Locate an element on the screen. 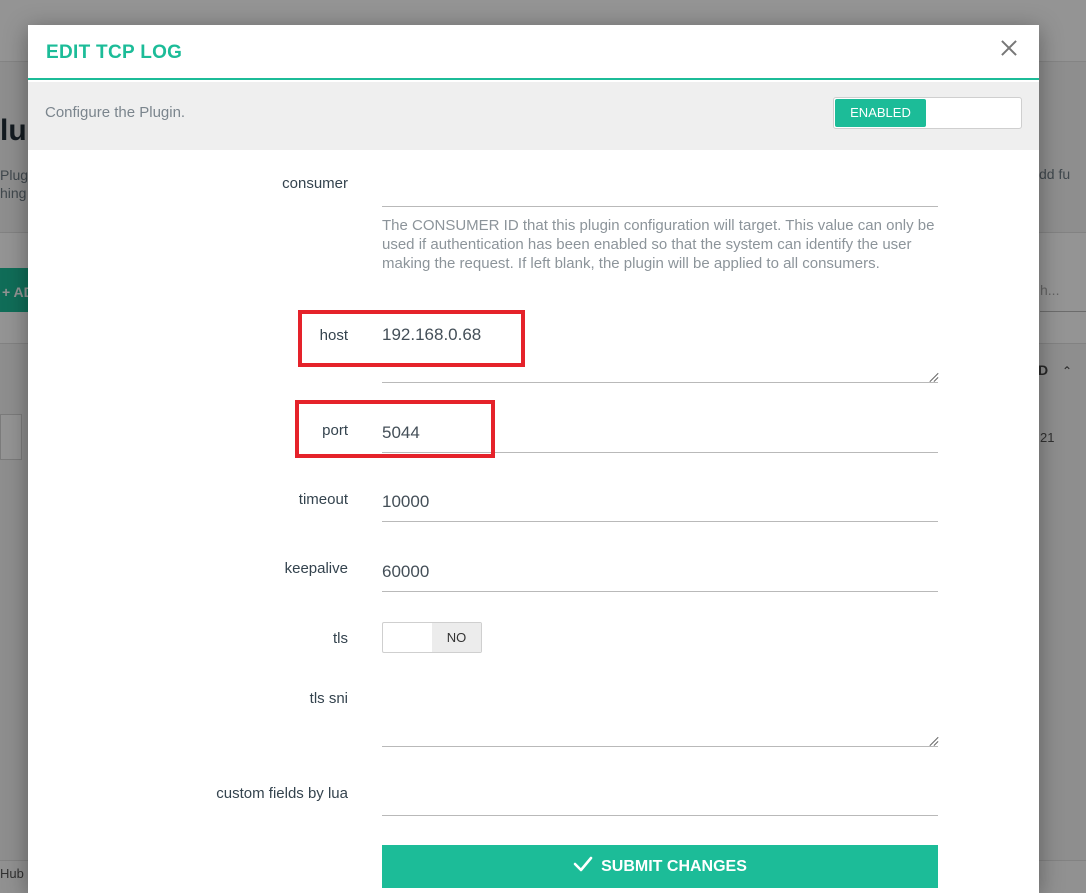 The height and width of the screenshot is (893, 1086). highlight-box-host is located at coordinates (411, 338).